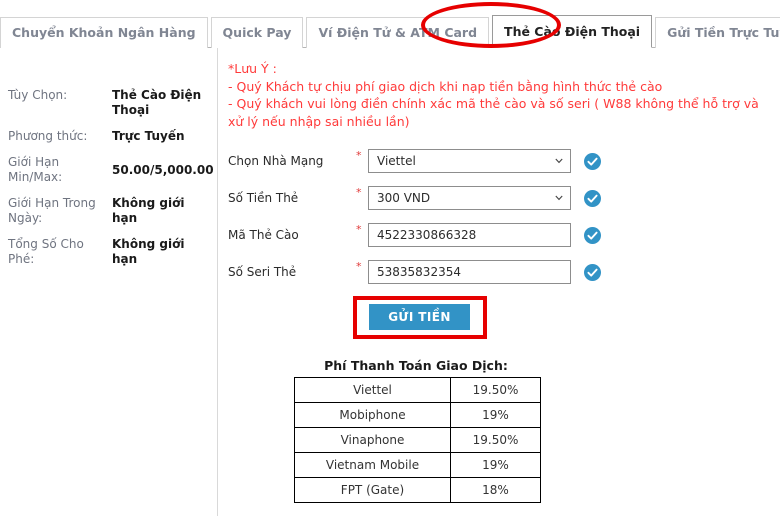  I want to click on required-mark-serial: *, so click(359, 266).